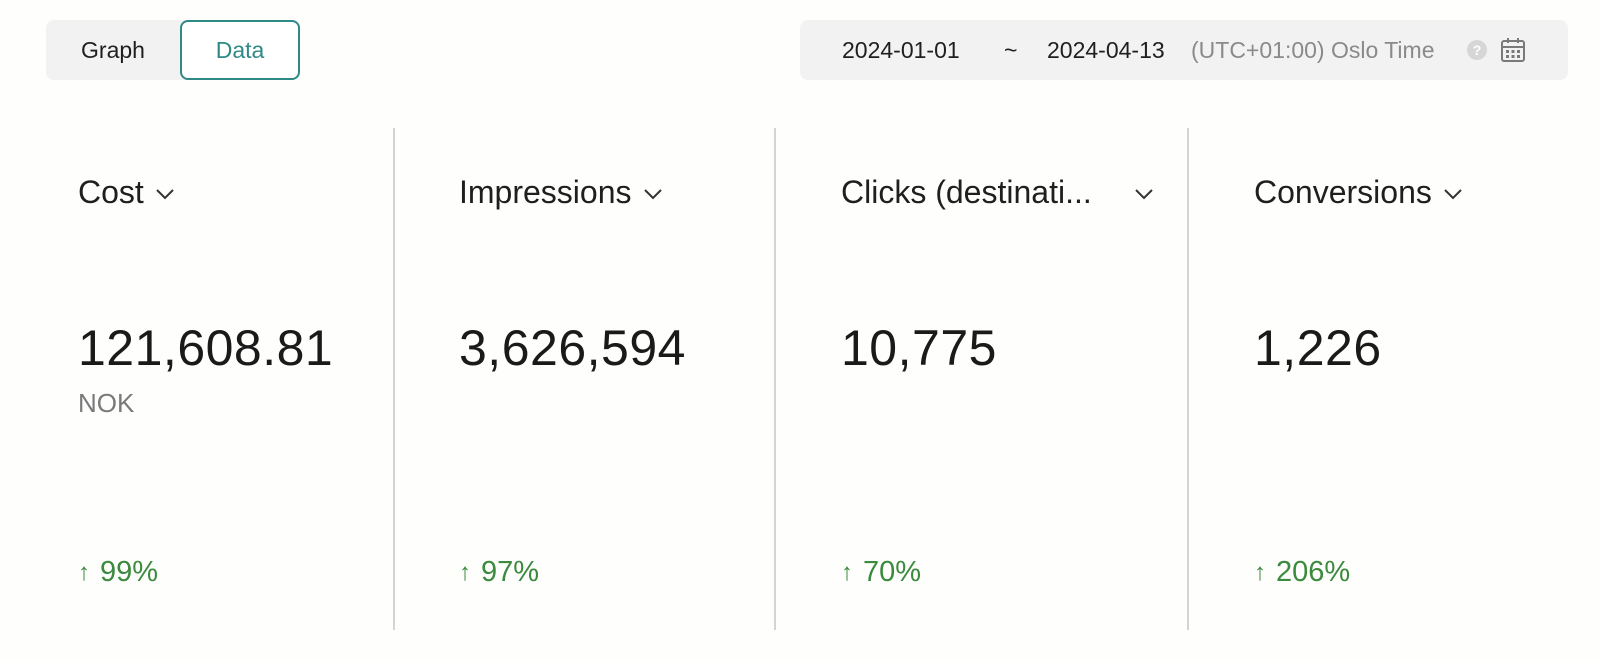 This screenshot has height=660, width=1600. What do you see at coordinates (1513, 50) in the screenshot?
I see `calendar-icon` at bounding box center [1513, 50].